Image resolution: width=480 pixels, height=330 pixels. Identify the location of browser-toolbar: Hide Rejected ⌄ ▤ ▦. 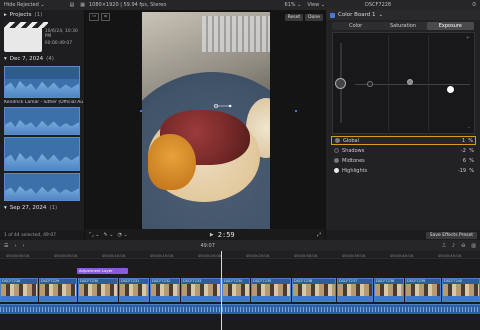
(42, 5).